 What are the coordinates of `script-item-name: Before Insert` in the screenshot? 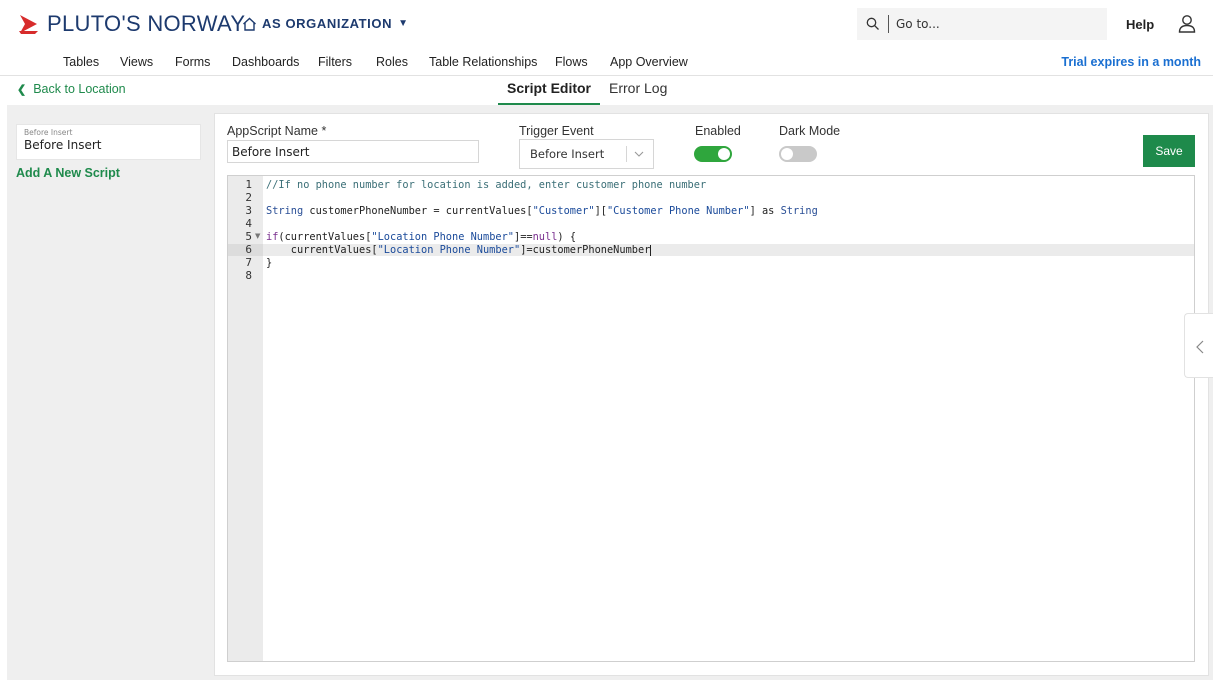 It's located at (63, 145).